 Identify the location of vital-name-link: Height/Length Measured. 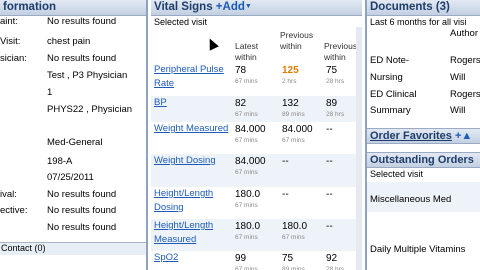
(193, 233).